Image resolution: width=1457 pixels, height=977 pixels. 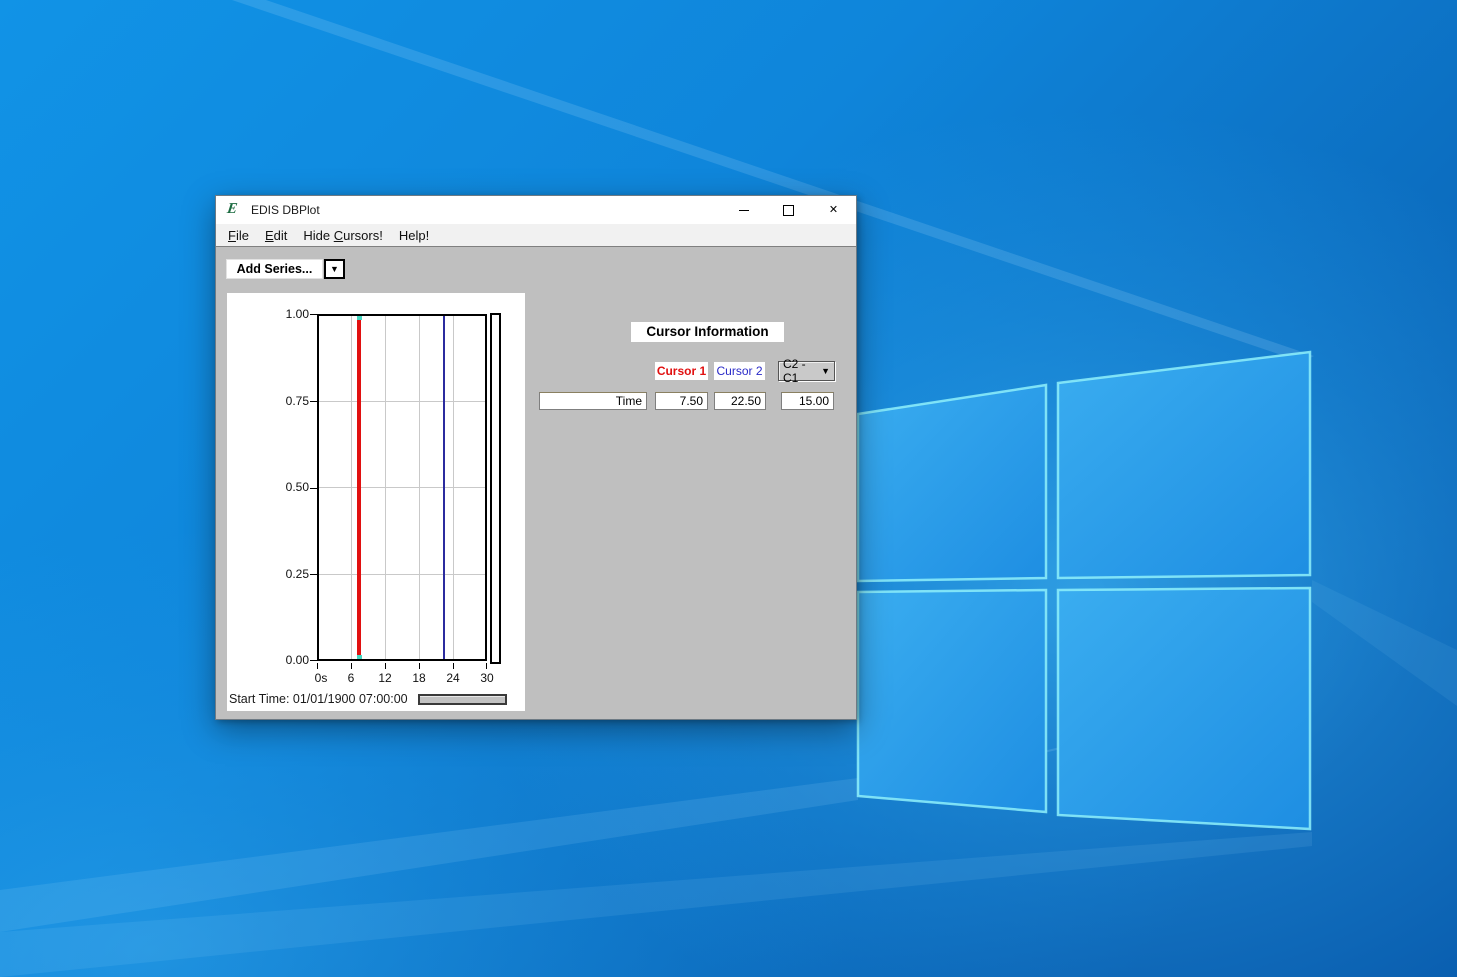 What do you see at coordinates (952, 483) in the screenshot?
I see `windows-logo-pane-top-left` at bounding box center [952, 483].